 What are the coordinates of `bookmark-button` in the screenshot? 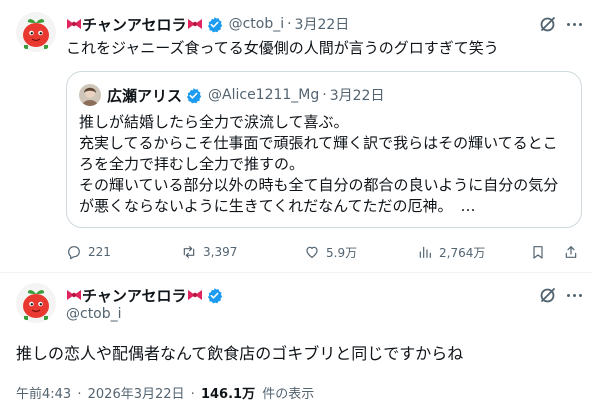 It's located at (538, 252).